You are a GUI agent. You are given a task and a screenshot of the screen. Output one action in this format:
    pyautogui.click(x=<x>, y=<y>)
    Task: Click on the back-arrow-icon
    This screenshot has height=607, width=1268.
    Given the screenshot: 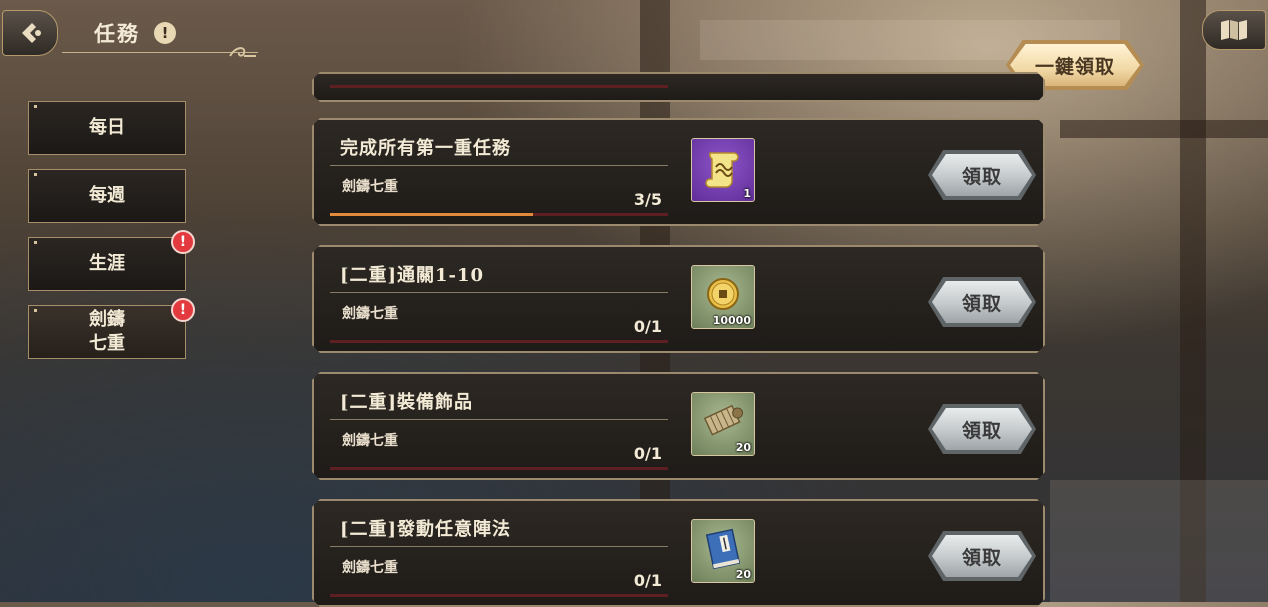 What is the action you would take?
    pyautogui.click(x=31, y=33)
    